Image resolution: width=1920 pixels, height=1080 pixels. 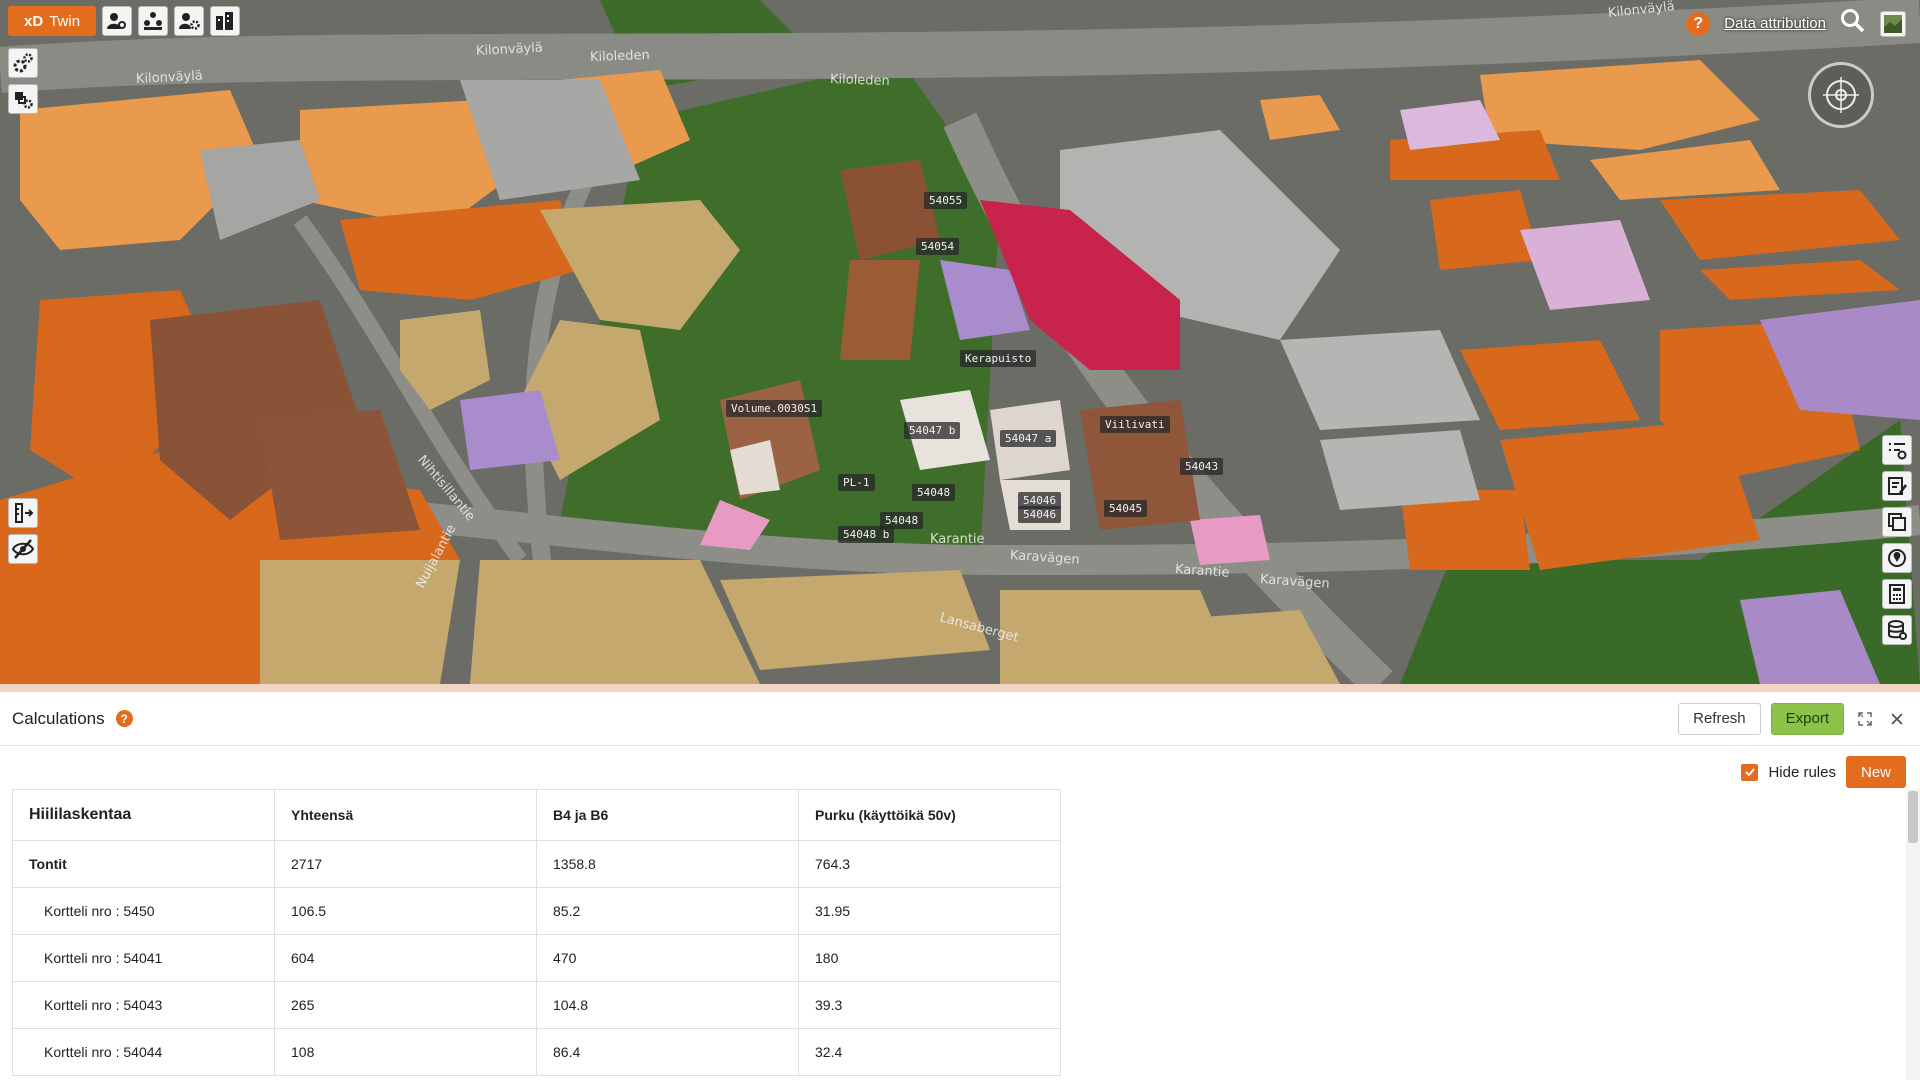 What do you see at coordinates (1897, 594) in the screenshot?
I see `calculator-icon` at bounding box center [1897, 594].